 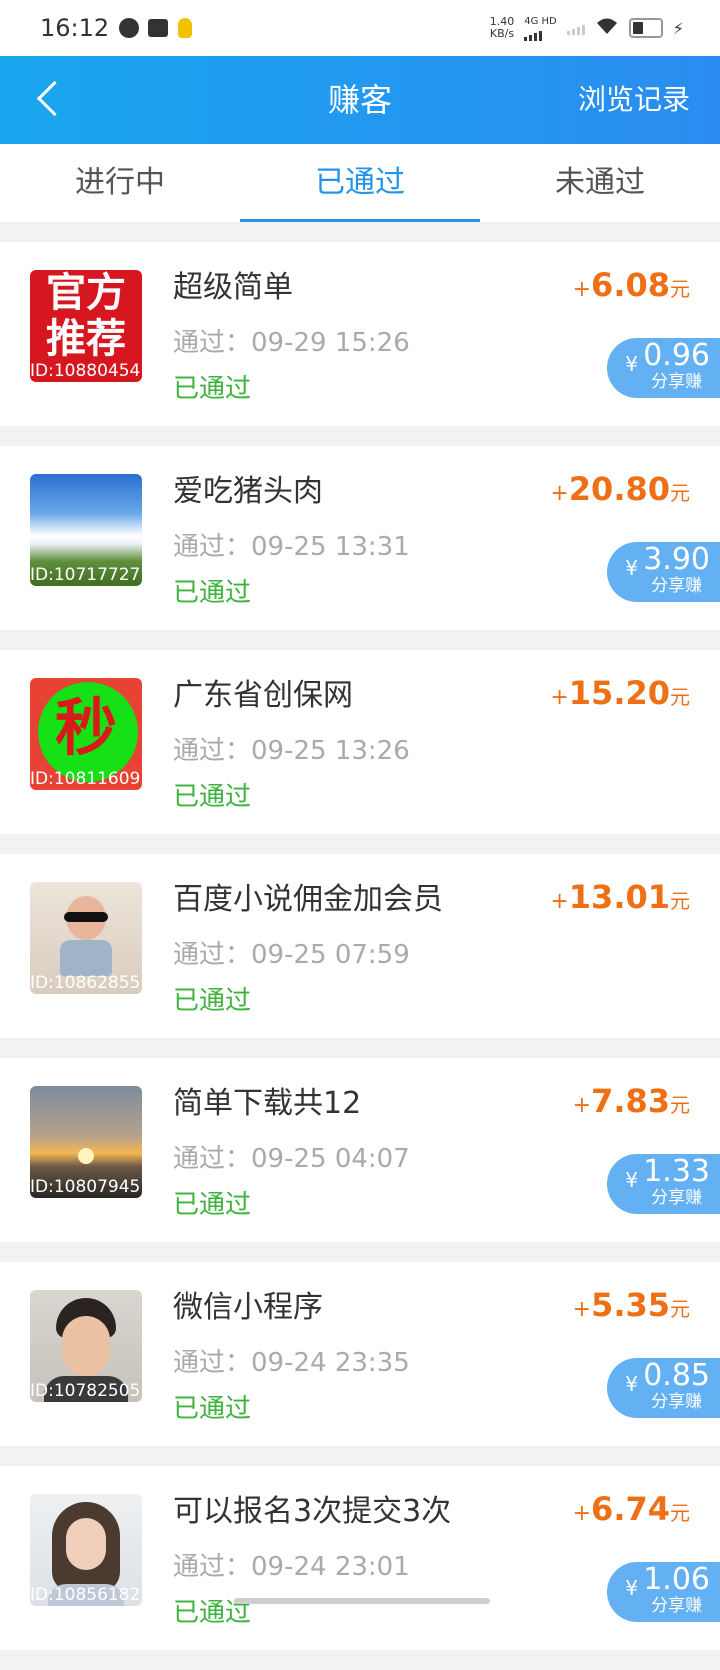 What do you see at coordinates (291, 1363) in the screenshot?
I see `approval-time: 通过：09-24 23:35` at bounding box center [291, 1363].